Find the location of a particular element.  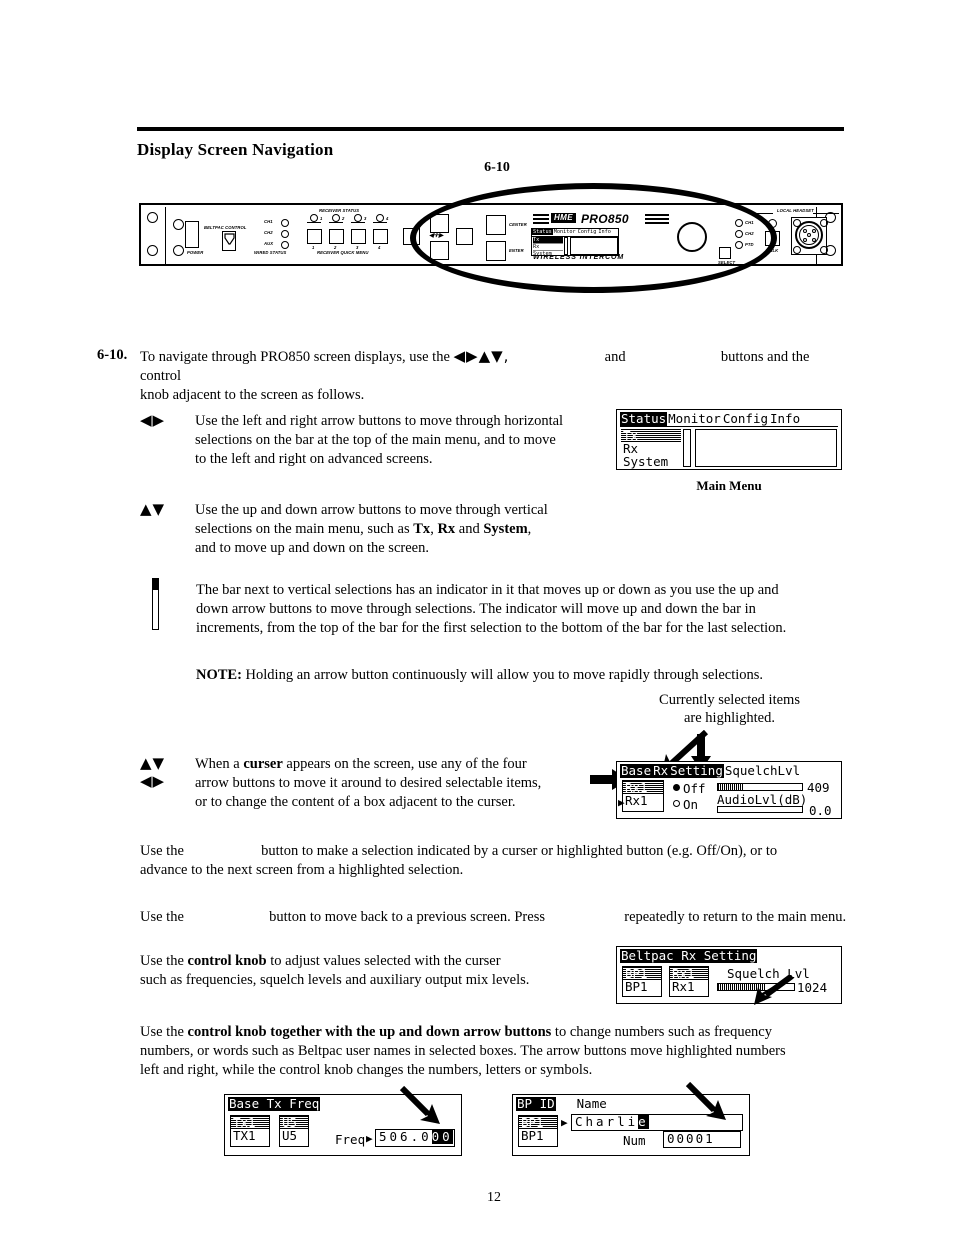

radio-on is located at coordinates (676, 803).